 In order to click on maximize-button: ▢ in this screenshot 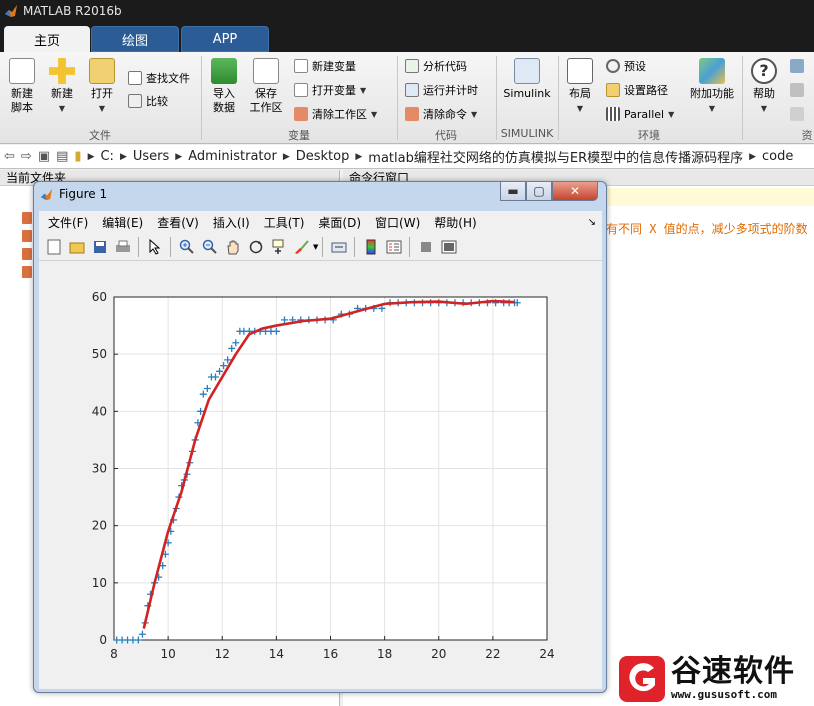, I will do `click(539, 191)`.